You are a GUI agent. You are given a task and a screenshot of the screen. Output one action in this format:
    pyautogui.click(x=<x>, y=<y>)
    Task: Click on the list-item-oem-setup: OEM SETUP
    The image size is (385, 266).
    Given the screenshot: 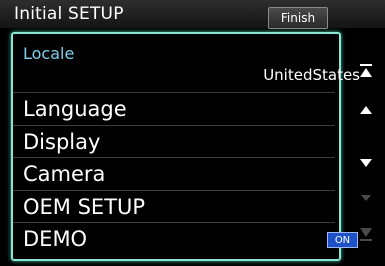 What is the action you would take?
    pyautogui.click(x=192, y=207)
    